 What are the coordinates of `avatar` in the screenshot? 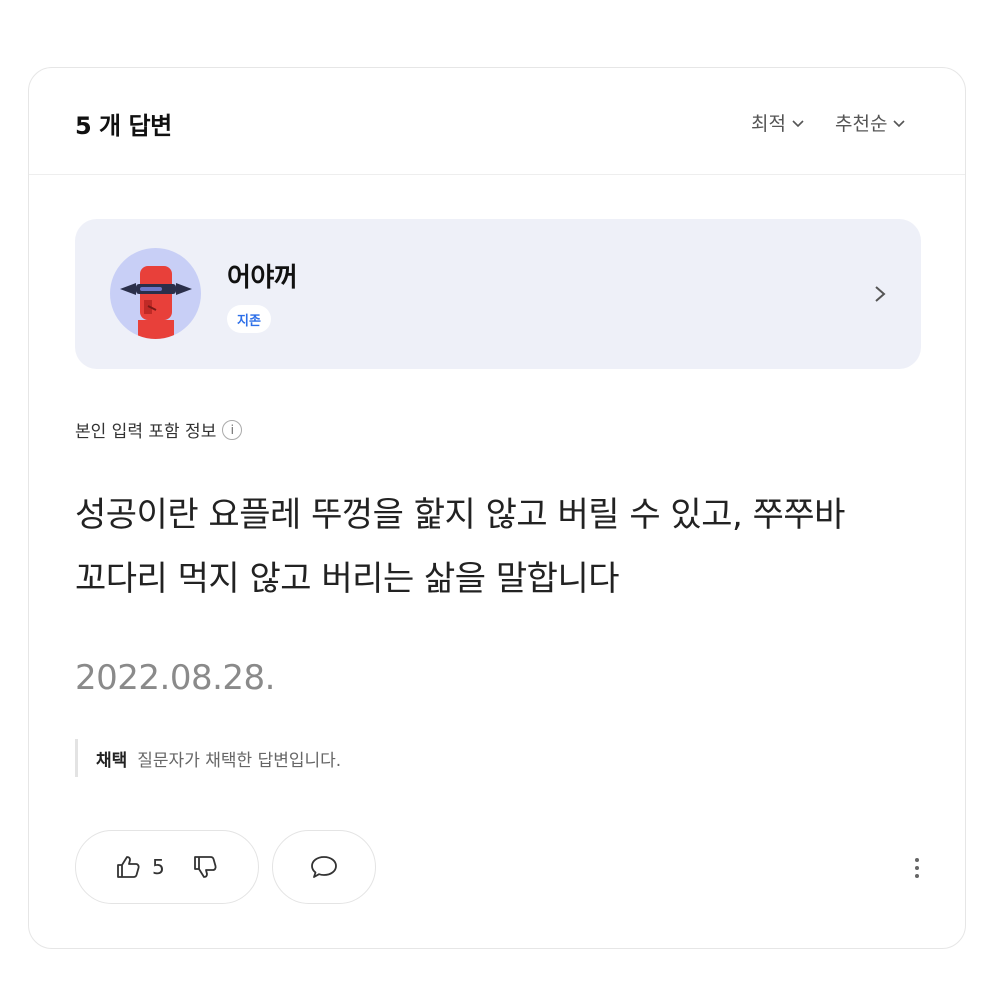 It's located at (155, 293).